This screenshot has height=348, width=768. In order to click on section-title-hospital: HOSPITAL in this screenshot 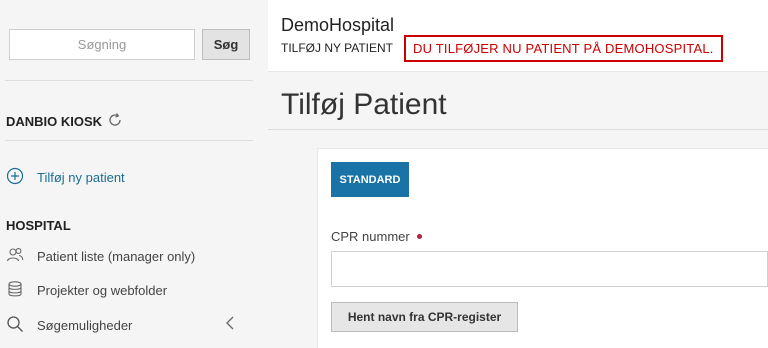, I will do `click(38, 225)`.